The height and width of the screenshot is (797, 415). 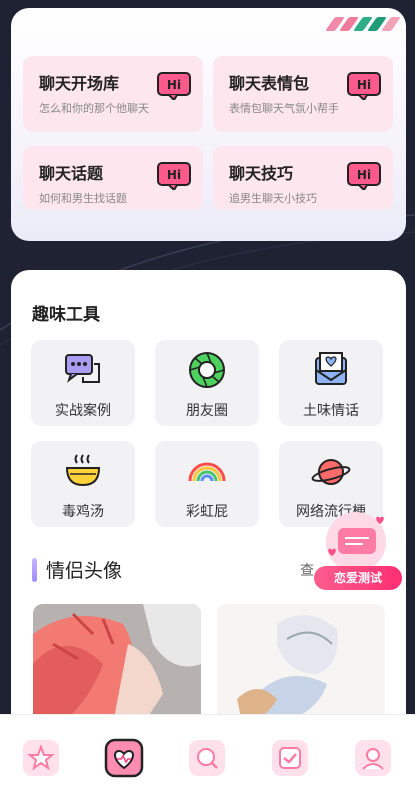 What do you see at coordinates (84, 571) in the screenshot?
I see `couple-avatar-title: 情侣头像` at bounding box center [84, 571].